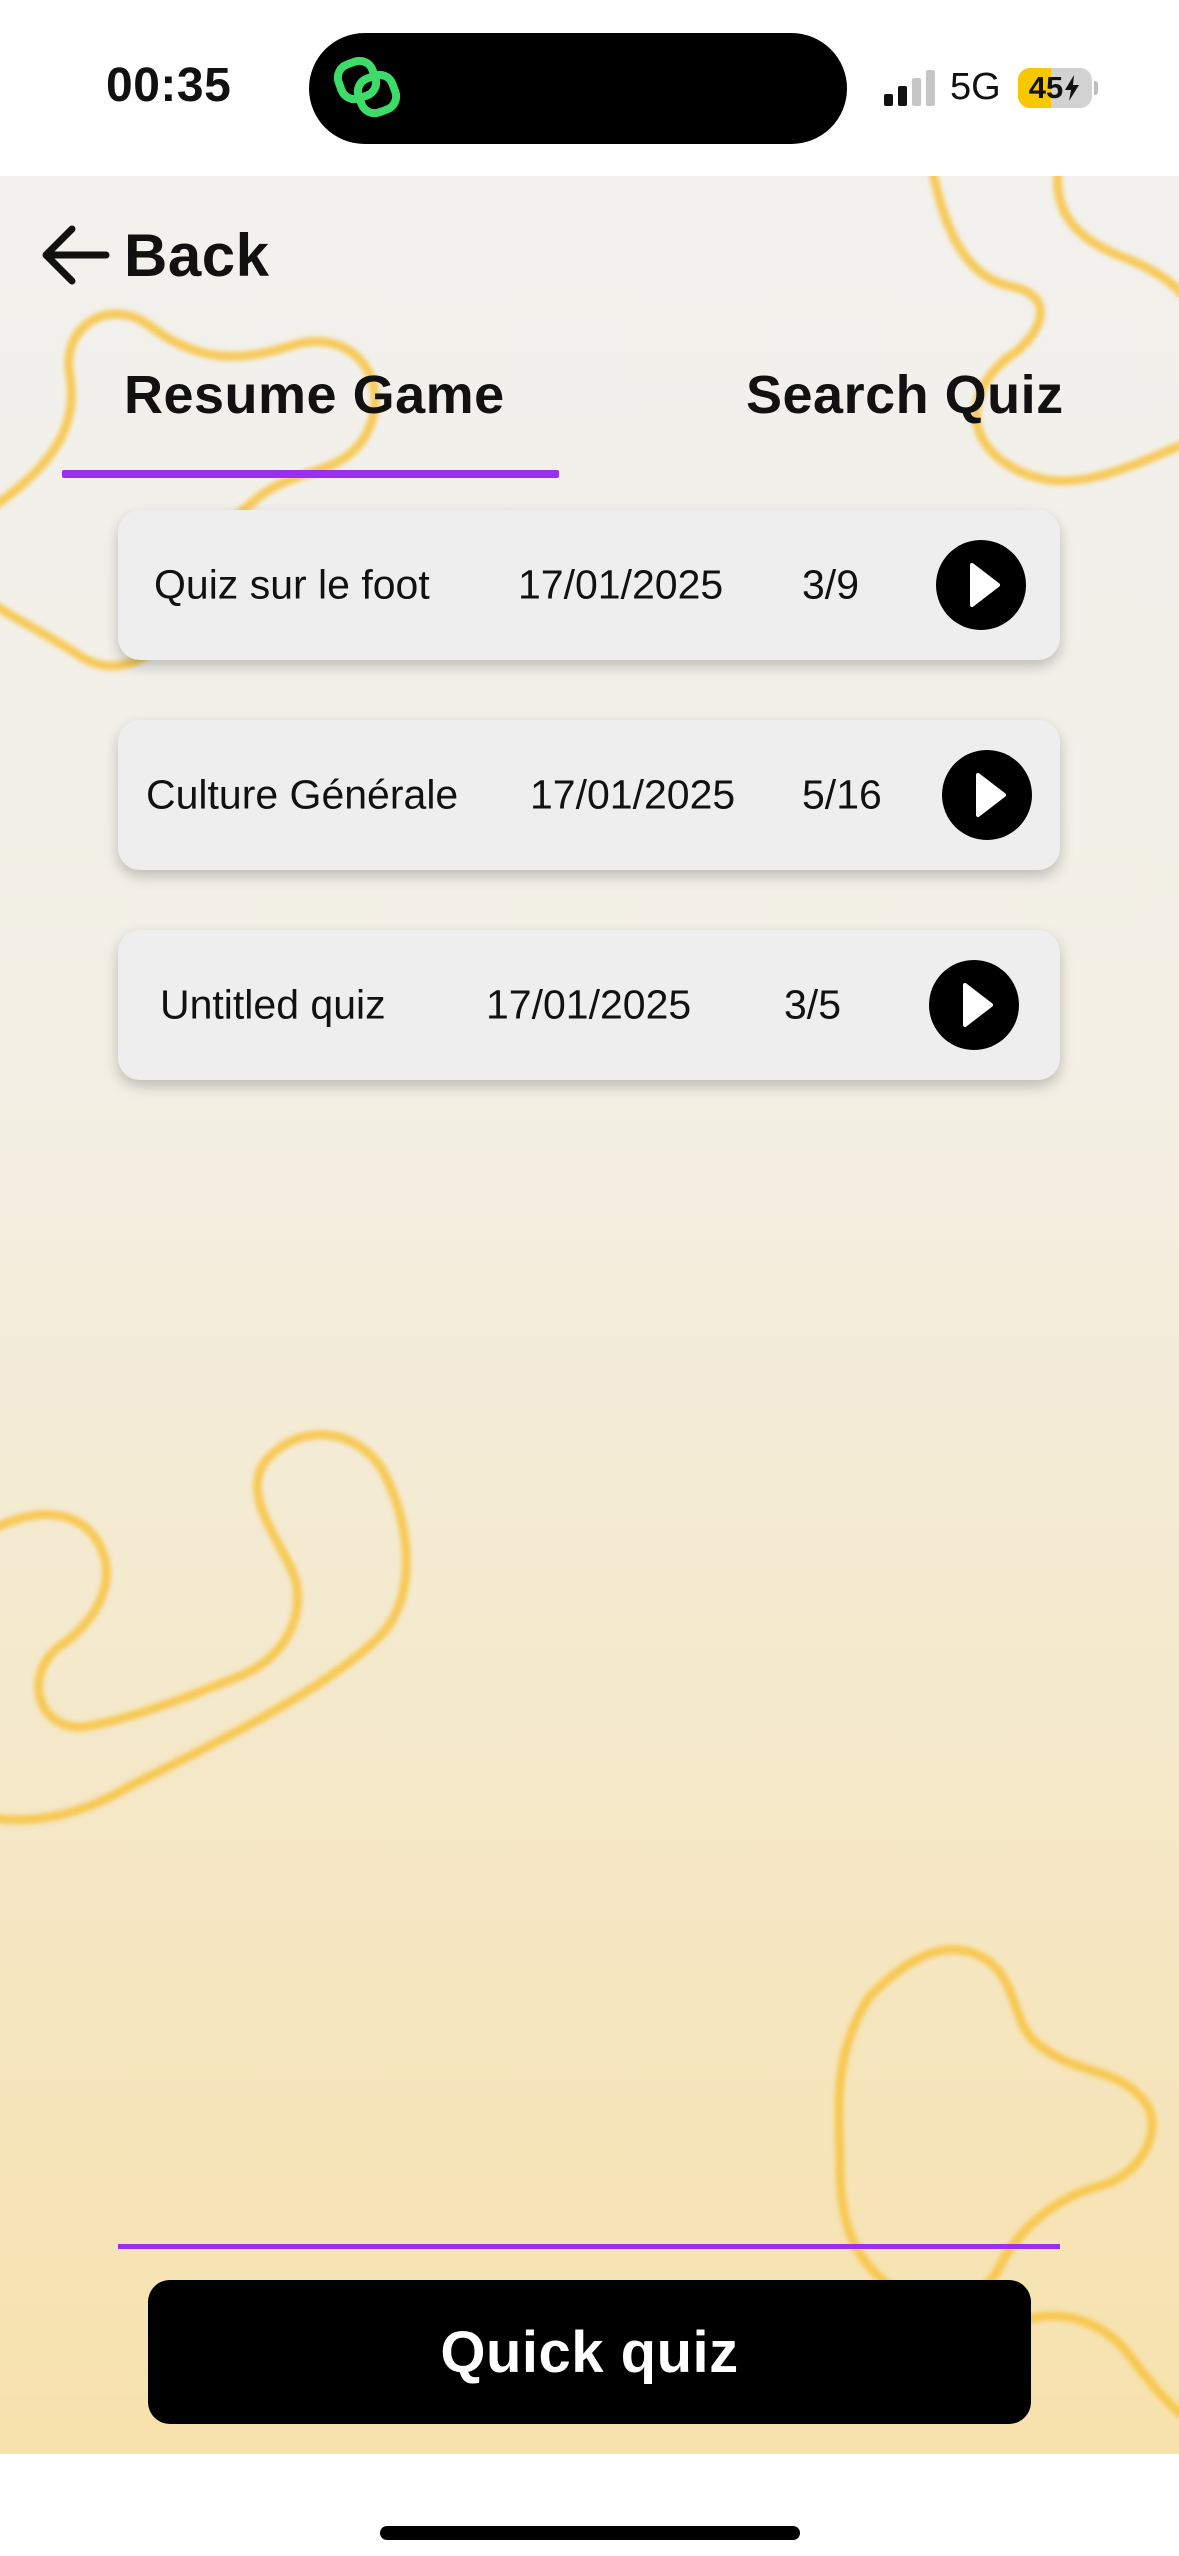 This screenshot has height=2556, width=1179. What do you see at coordinates (910, 88) in the screenshot?
I see `cellular-signal-icon` at bounding box center [910, 88].